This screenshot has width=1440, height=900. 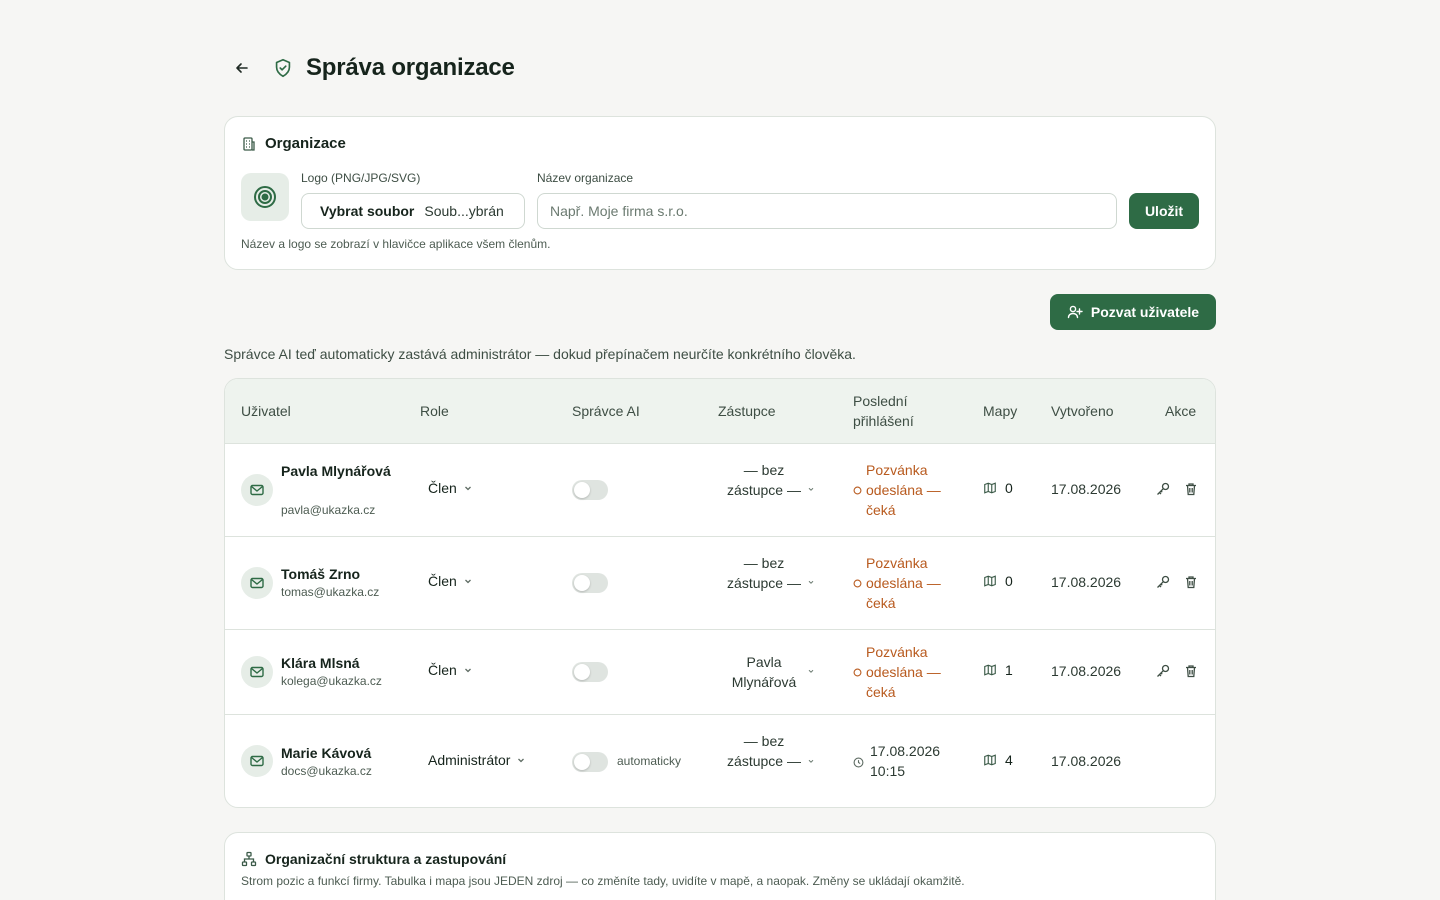 What do you see at coordinates (1000, 411) in the screenshot?
I see `th-maps: Mapy` at bounding box center [1000, 411].